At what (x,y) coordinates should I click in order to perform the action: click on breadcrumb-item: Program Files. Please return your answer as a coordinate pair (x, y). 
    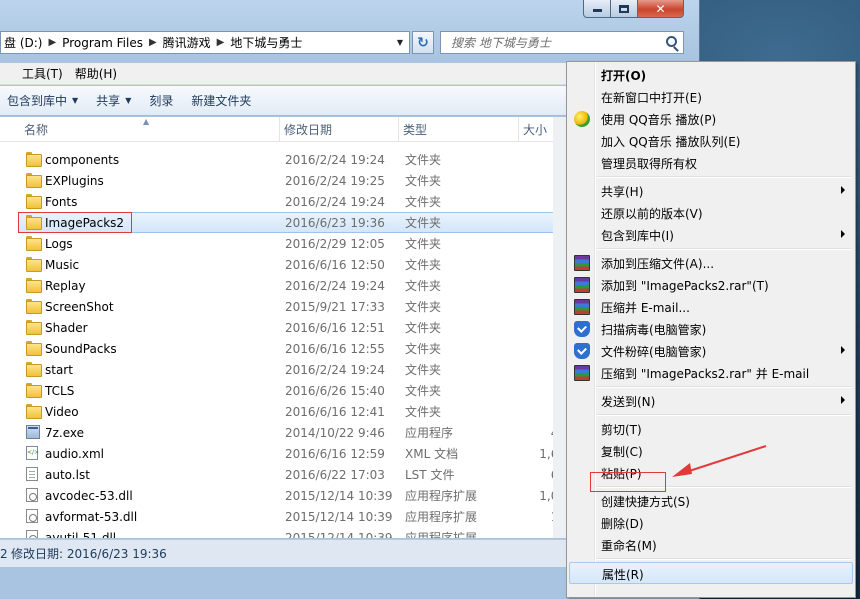
    Looking at the image, I should click on (102, 43).